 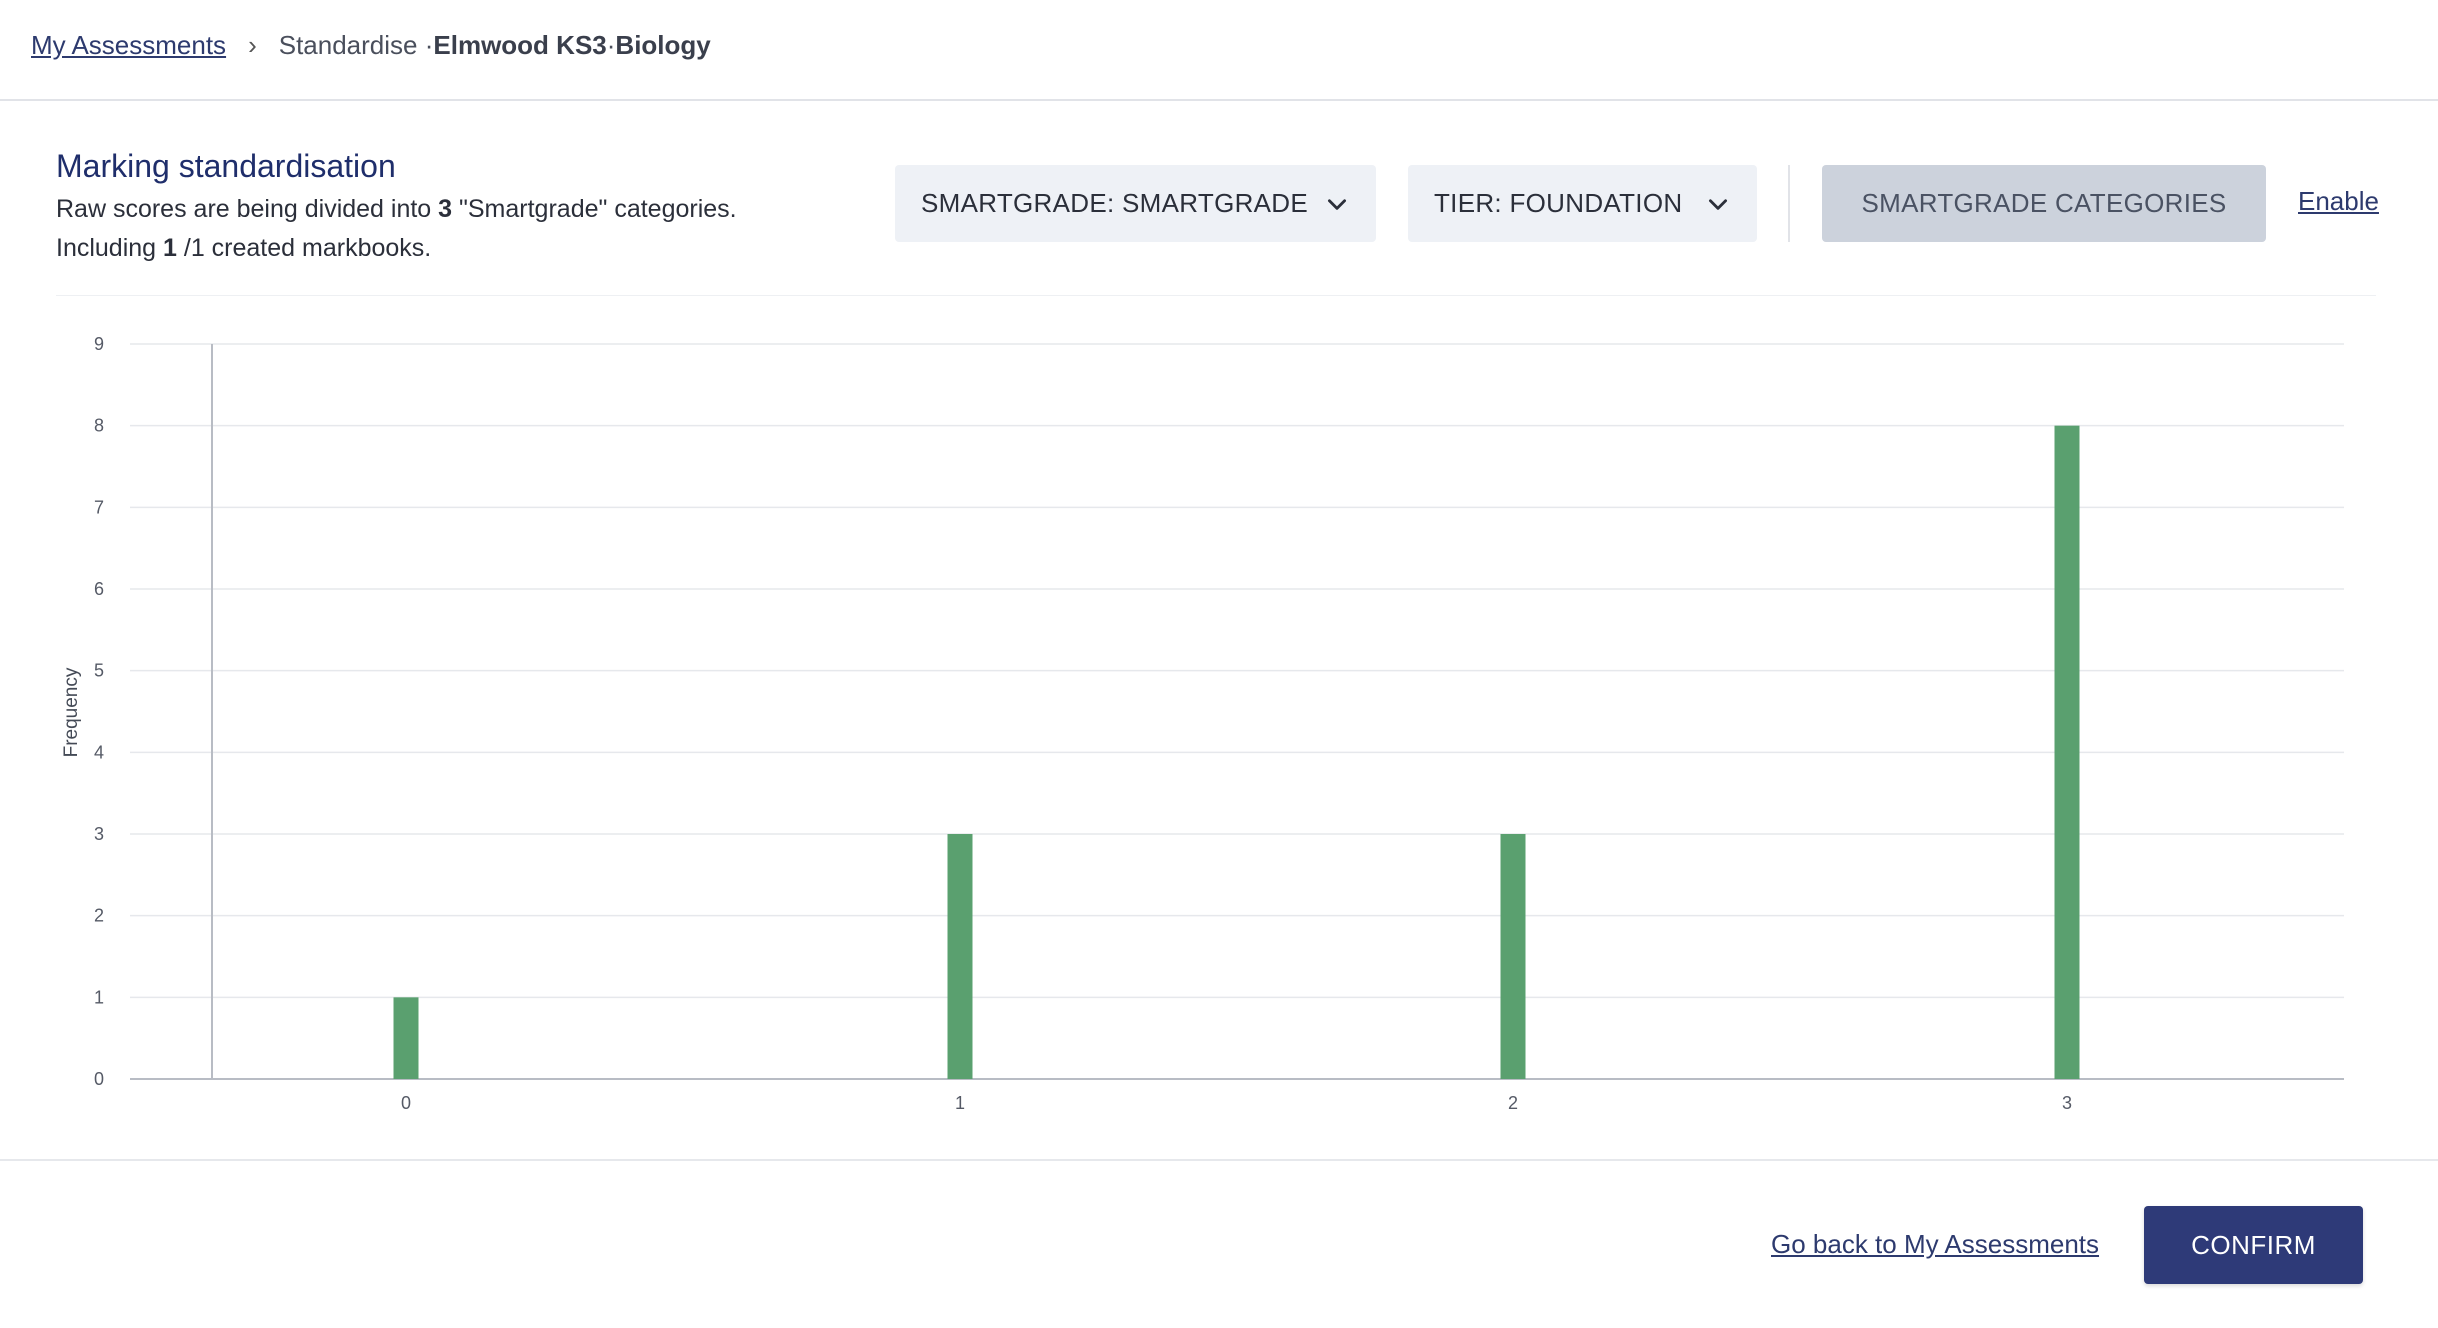 I want to click on breadcrumb-school: Elmwood KS3, so click(x=520, y=45).